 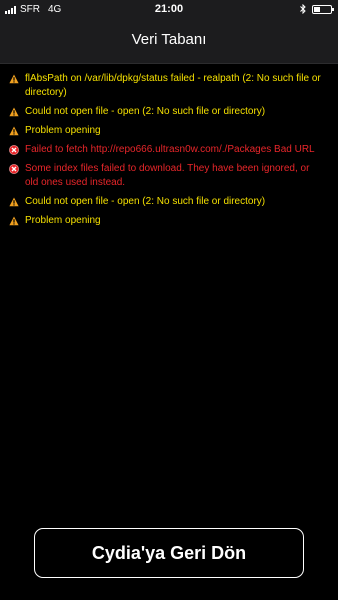 What do you see at coordinates (323, 9) in the screenshot?
I see `battery-icon` at bounding box center [323, 9].